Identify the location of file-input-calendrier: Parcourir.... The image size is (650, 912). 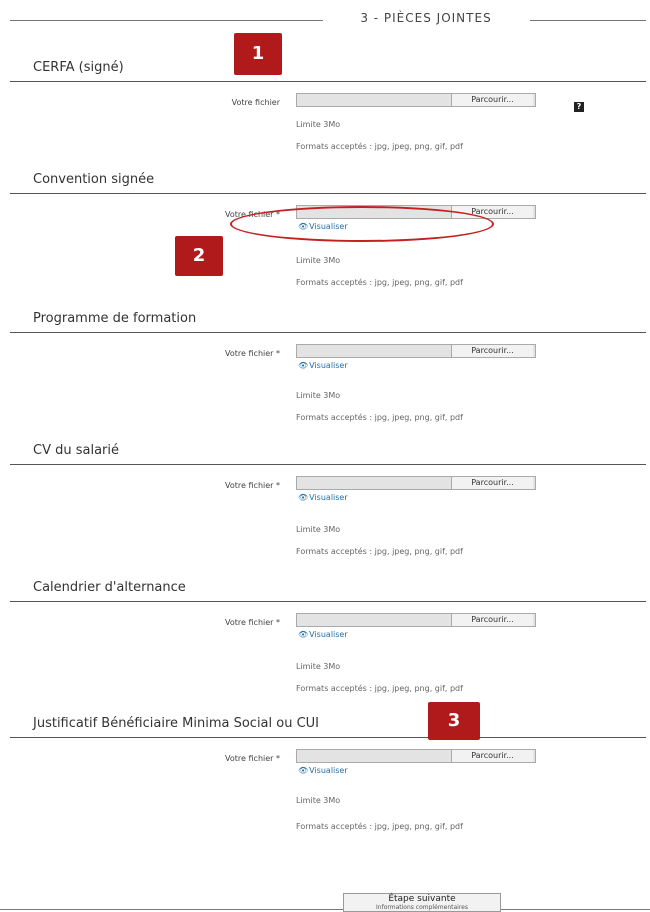
(416, 620).